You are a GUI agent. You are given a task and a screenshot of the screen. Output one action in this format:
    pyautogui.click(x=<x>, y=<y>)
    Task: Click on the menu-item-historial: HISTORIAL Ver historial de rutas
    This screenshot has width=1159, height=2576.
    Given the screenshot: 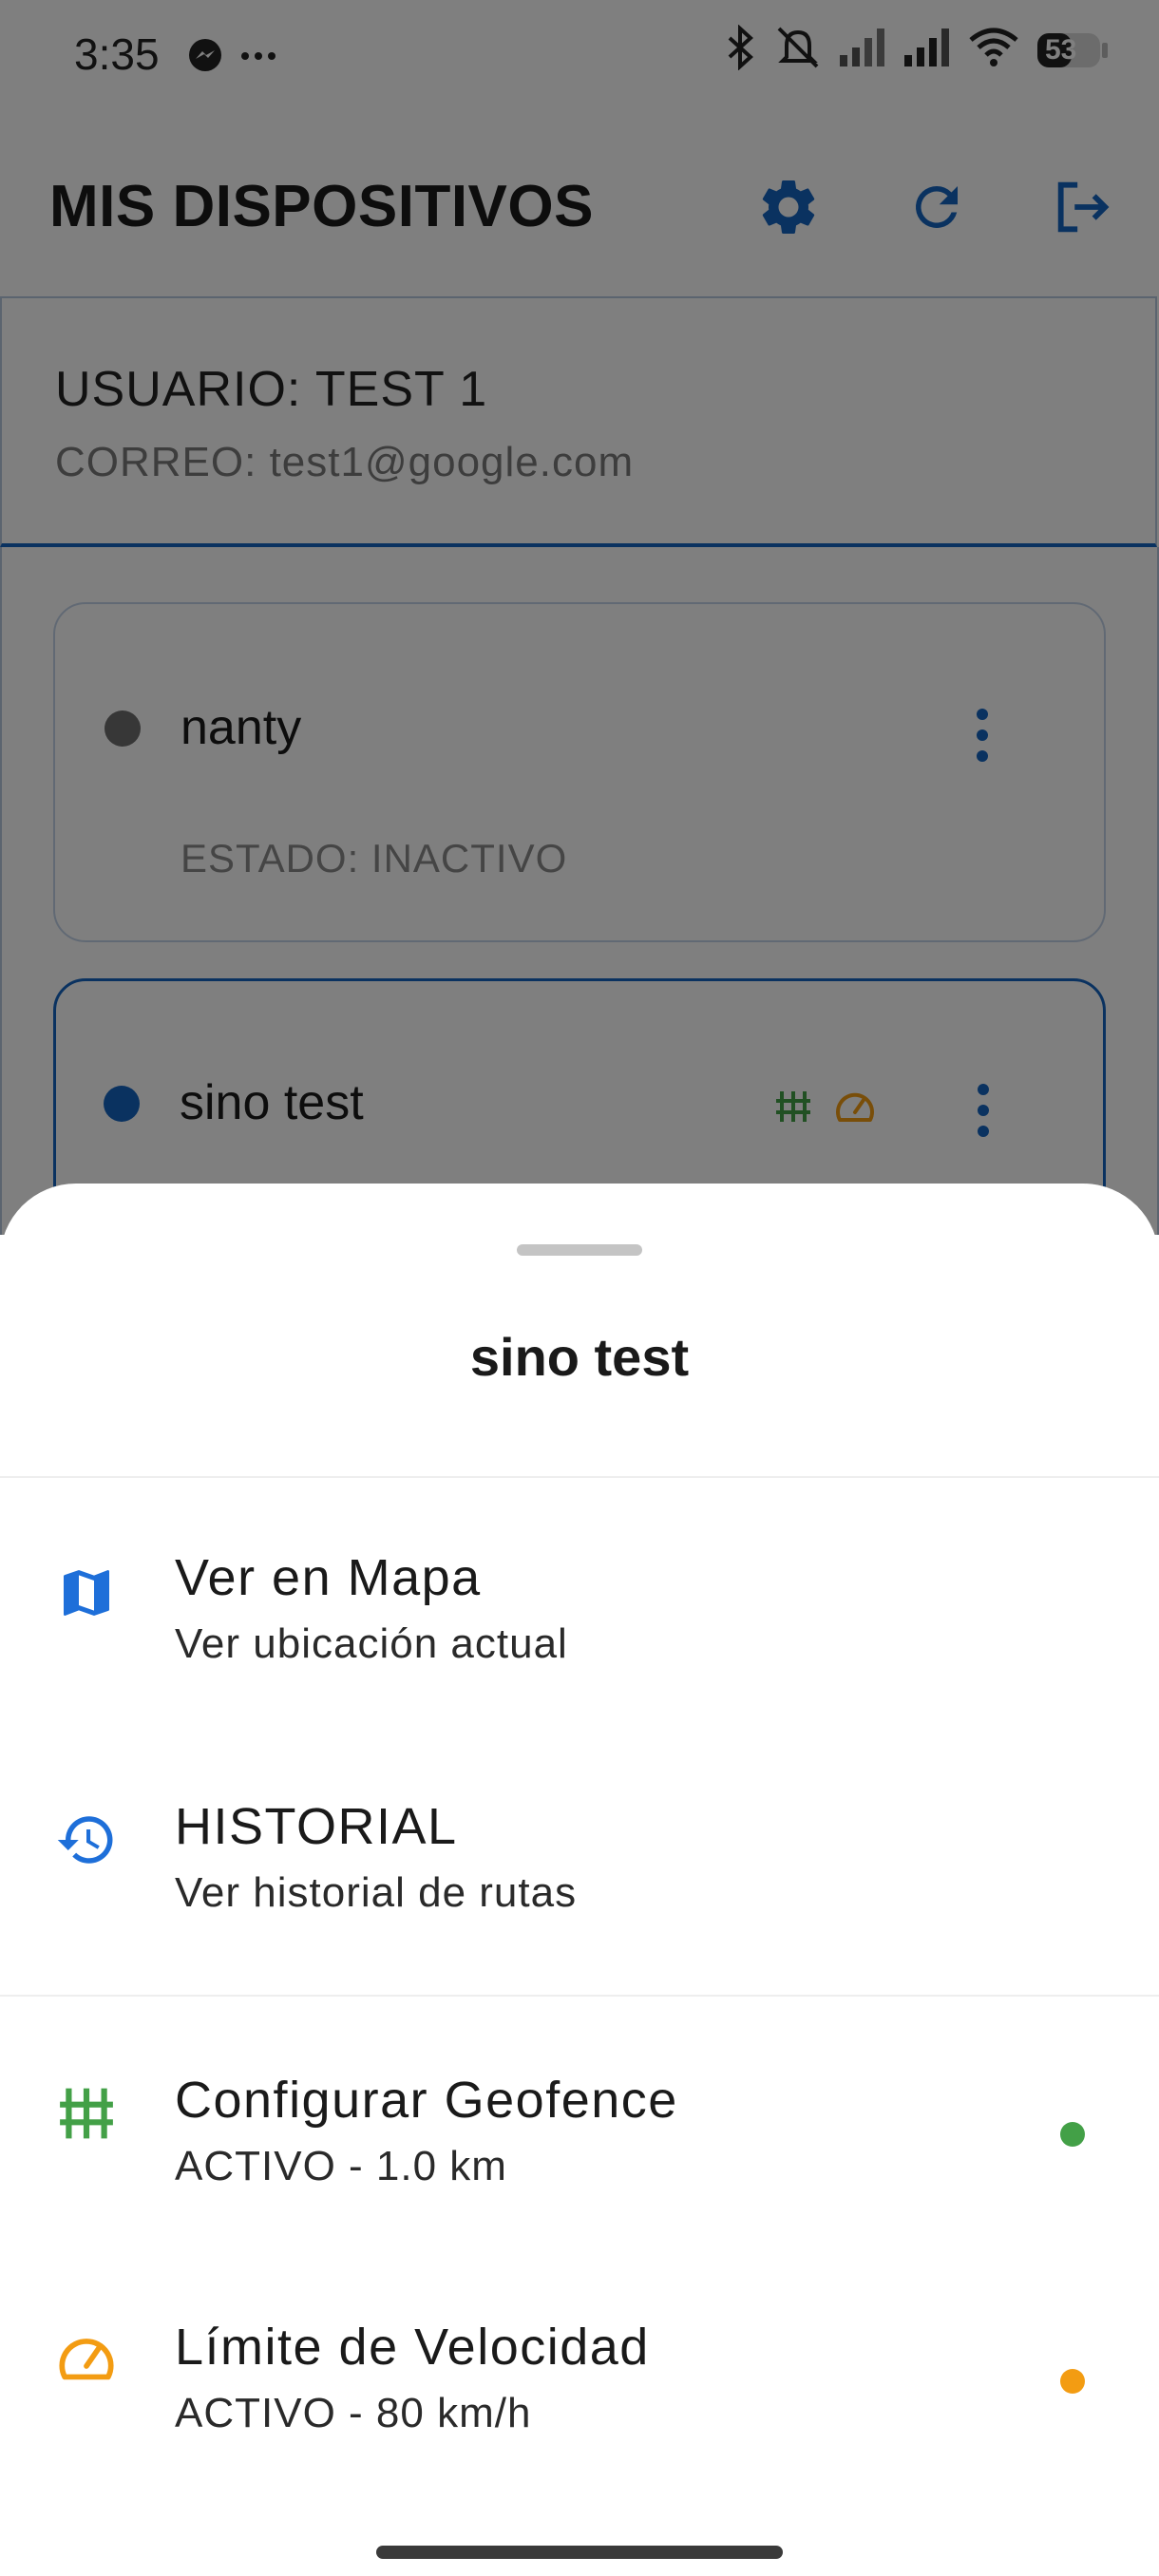 What is the action you would take?
    pyautogui.click(x=579, y=1862)
    